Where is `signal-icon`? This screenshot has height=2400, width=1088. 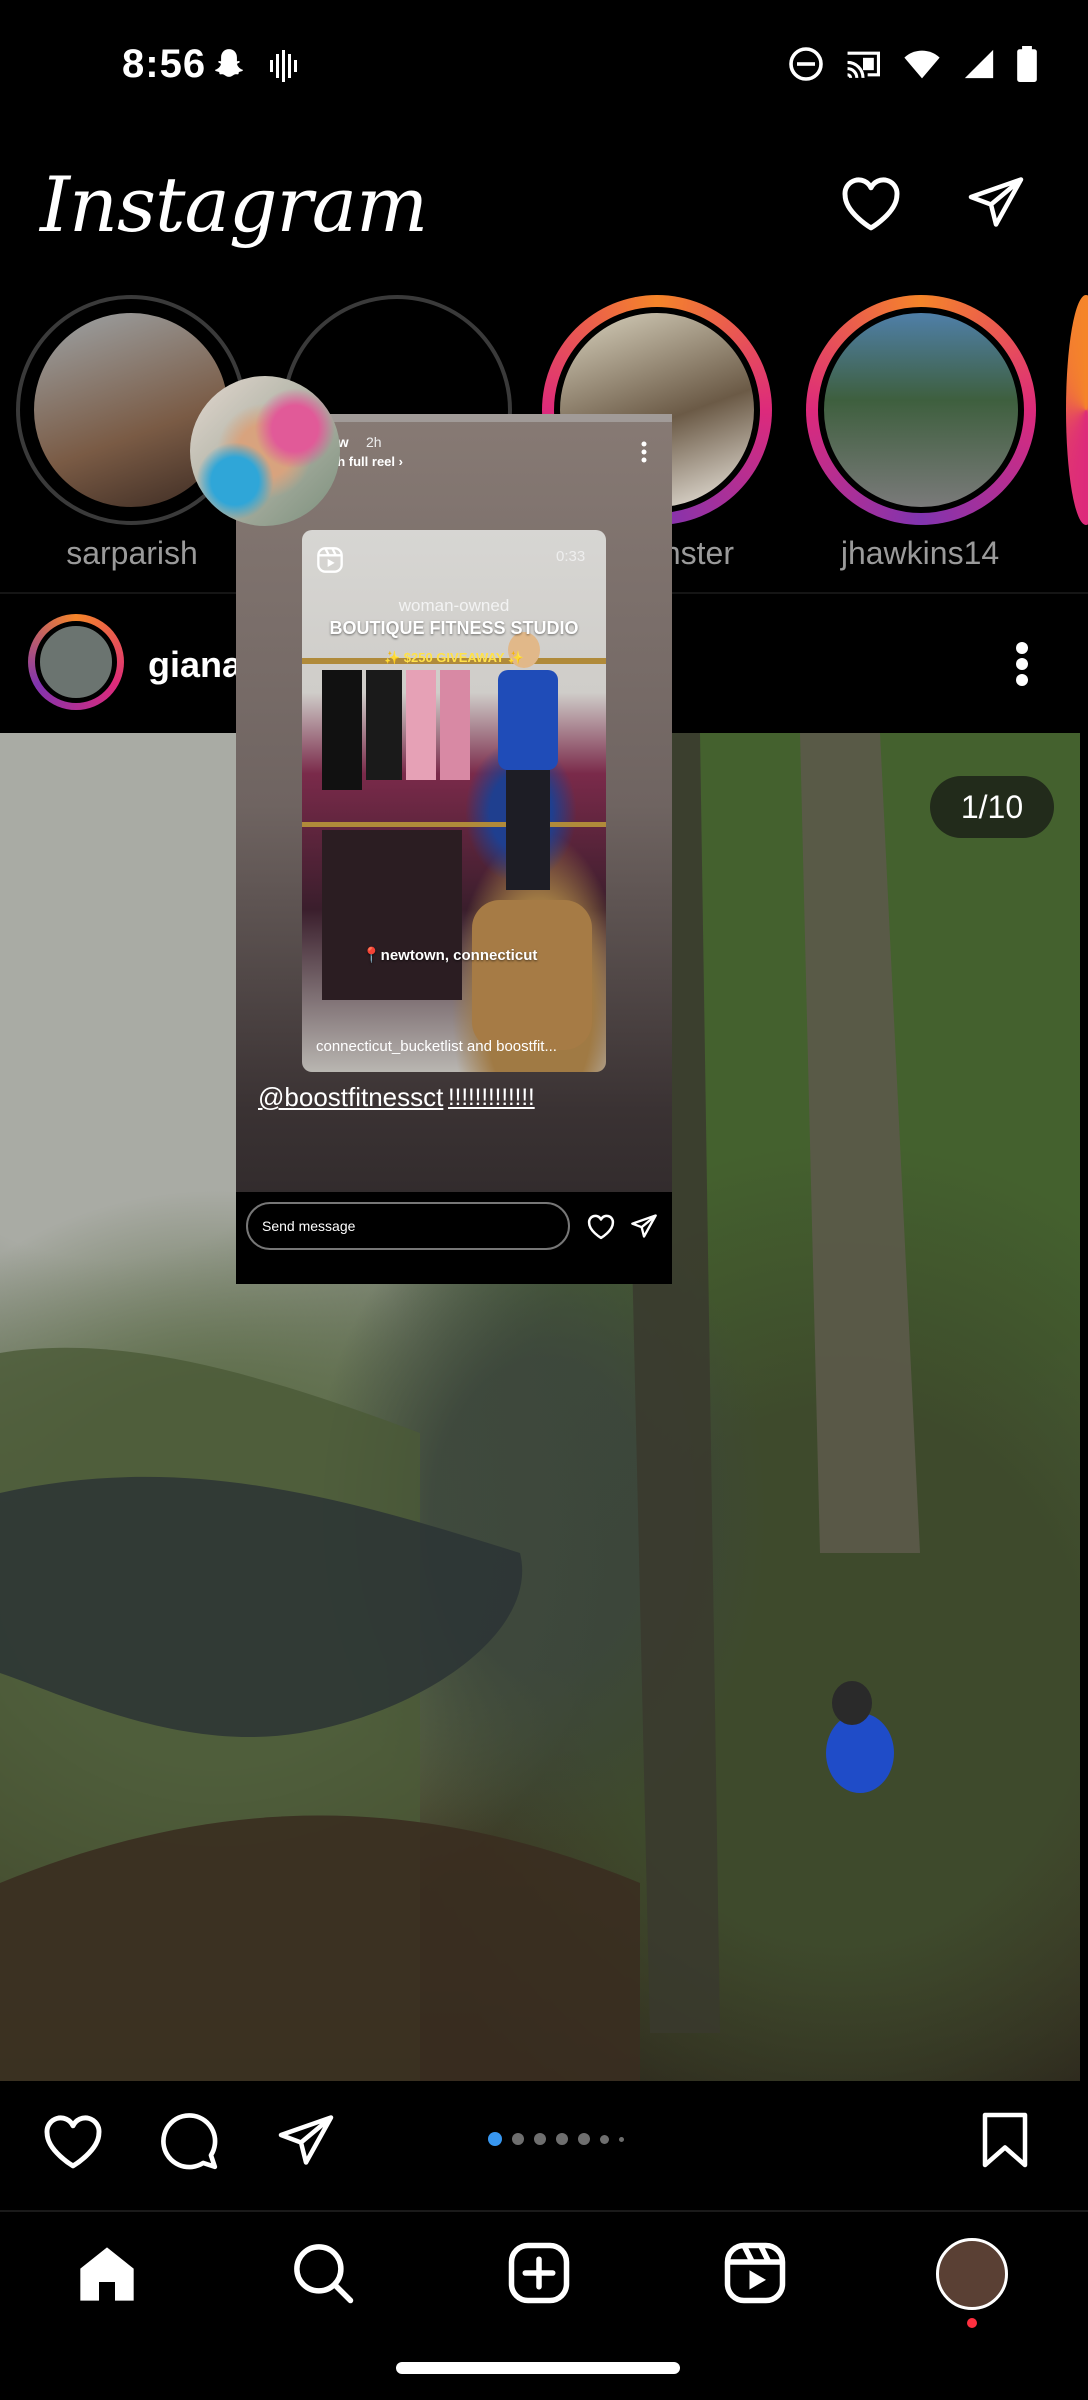
signal-icon is located at coordinates (979, 64).